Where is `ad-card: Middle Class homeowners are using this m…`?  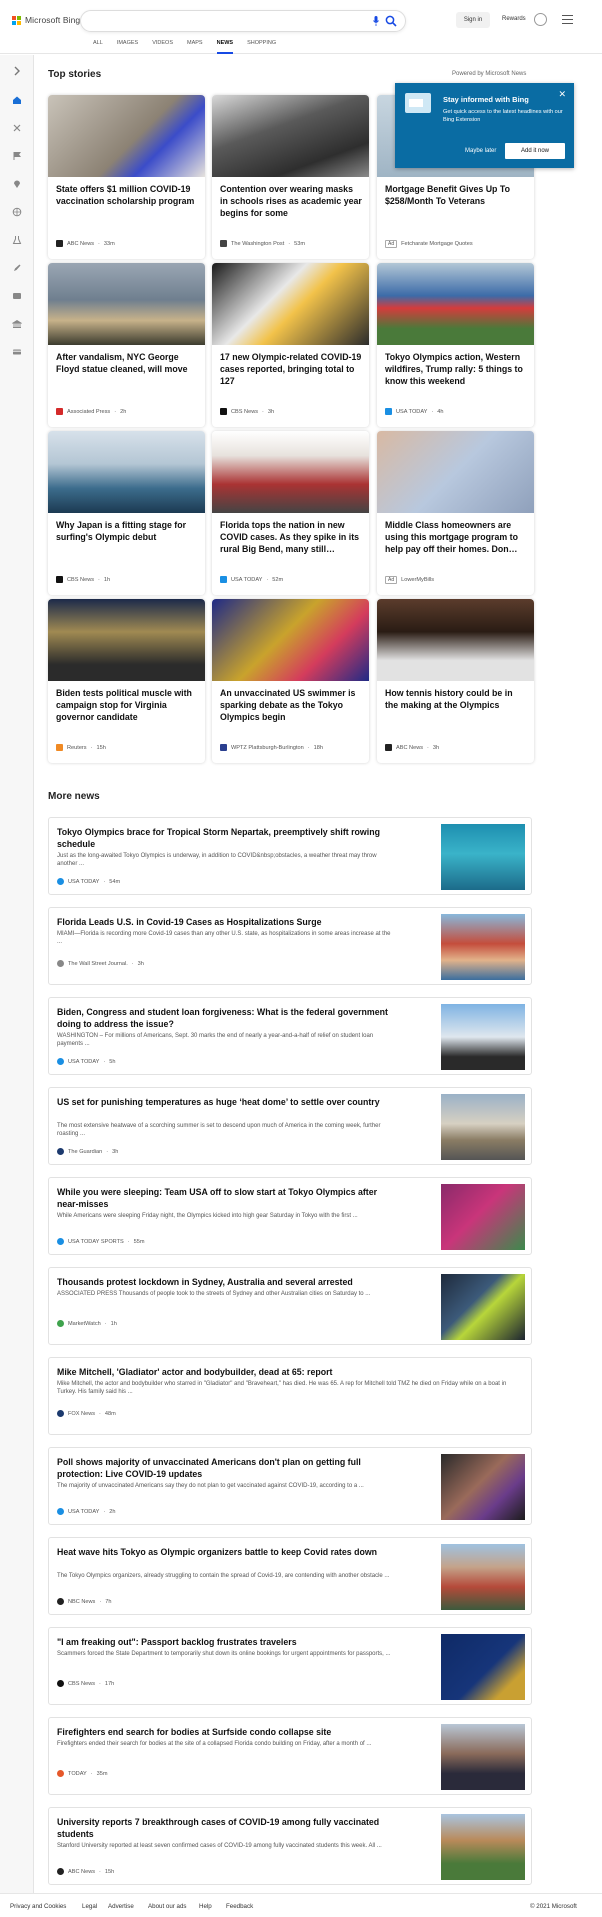 ad-card: Middle Class homeowners are using this m… is located at coordinates (455, 513).